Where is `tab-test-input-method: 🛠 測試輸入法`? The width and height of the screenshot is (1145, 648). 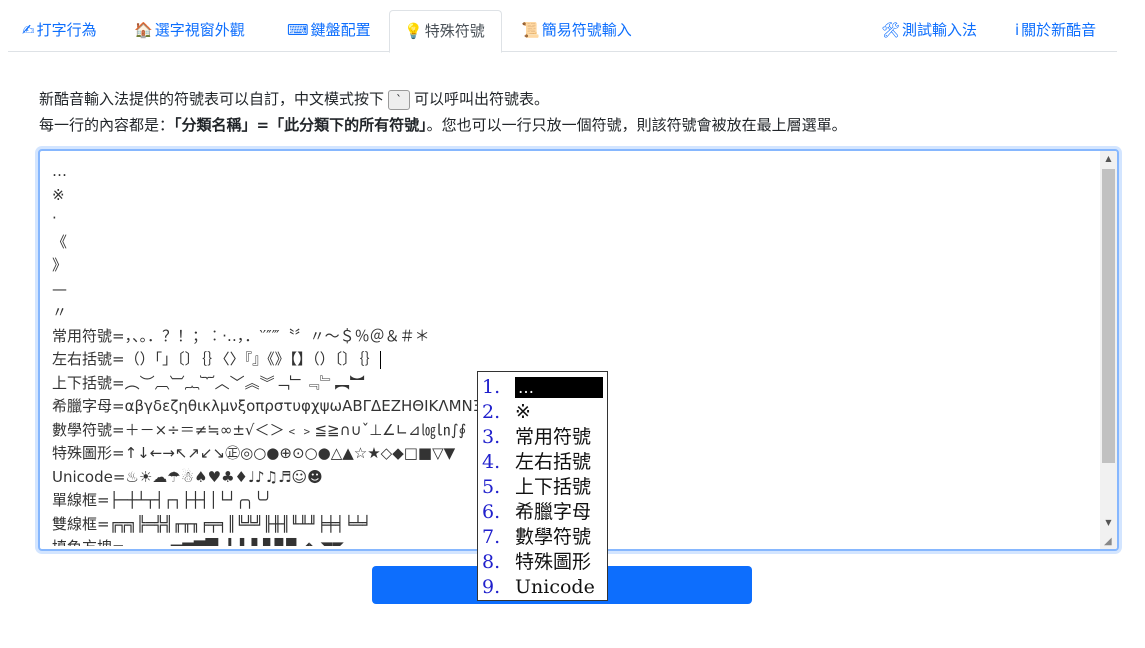 tab-test-input-method: 🛠 測試輸入法 is located at coordinates (929, 31).